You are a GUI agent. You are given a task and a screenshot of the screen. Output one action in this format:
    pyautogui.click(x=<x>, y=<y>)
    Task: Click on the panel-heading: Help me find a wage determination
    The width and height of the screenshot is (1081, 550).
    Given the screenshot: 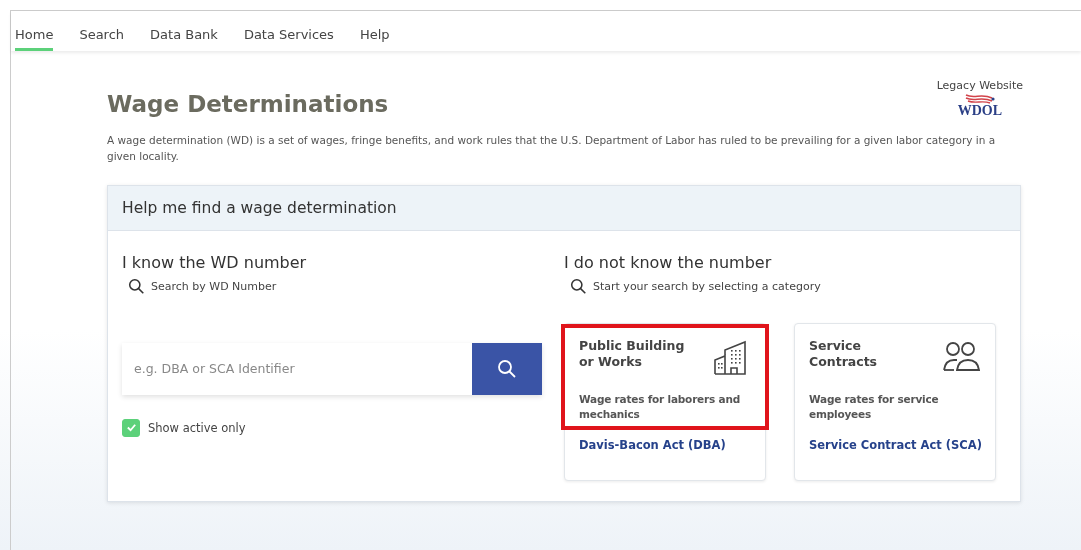 What is the action you would take?
    pyautogui.click(x=564, y=208)
    